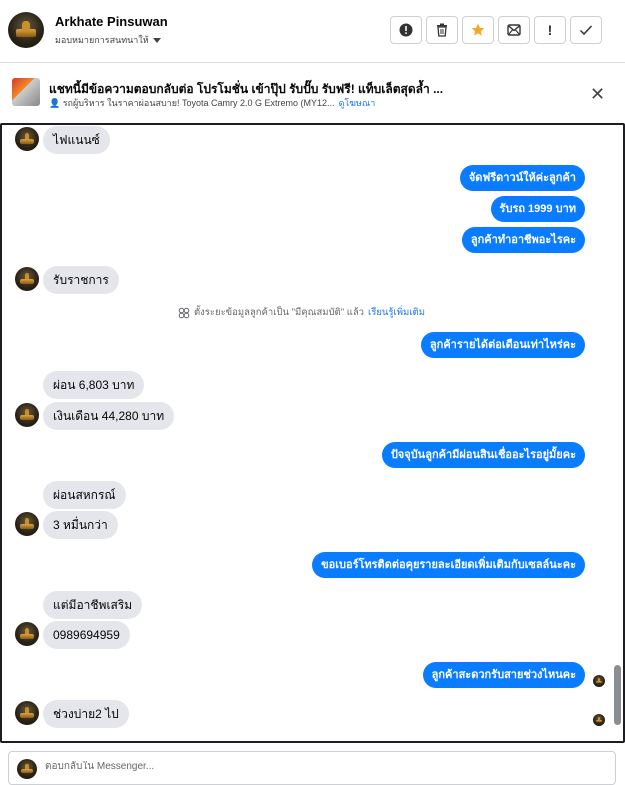 This screenshot has height=785, width=625. Describe the element at coordinates (357, 103) in the screenshot. I see `view-ad-link: ดูโฆษณา` at that location.